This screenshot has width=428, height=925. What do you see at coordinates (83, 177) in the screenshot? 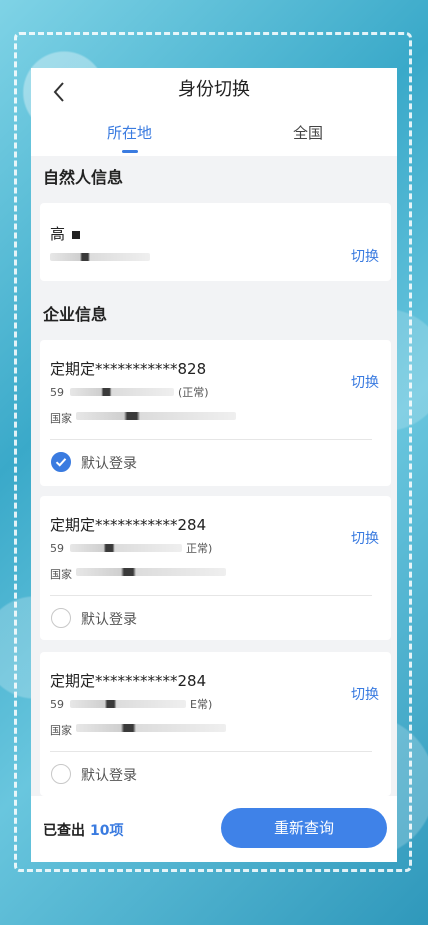
I see `natural-person-section-title: 自然人信息` at bounding box center [83, 177].